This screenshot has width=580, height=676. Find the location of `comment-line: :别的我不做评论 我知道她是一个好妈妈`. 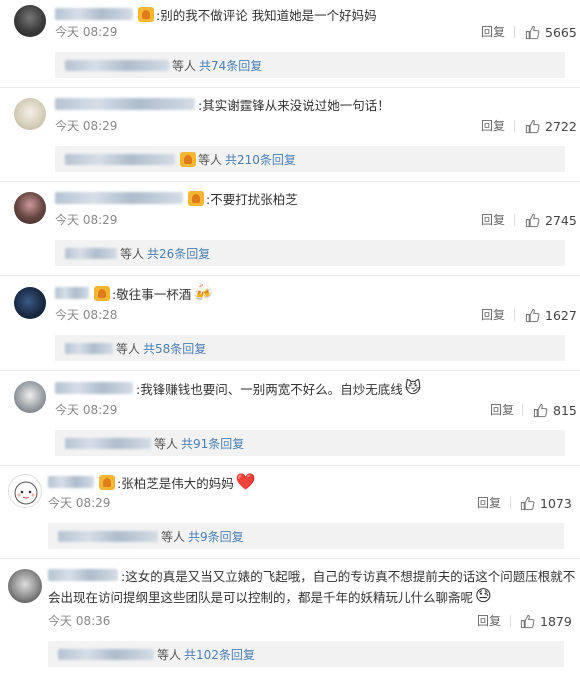

comment-line: :别的我不做评论 我知道她是一个好妈妈 is located at coordinates (216, 14).